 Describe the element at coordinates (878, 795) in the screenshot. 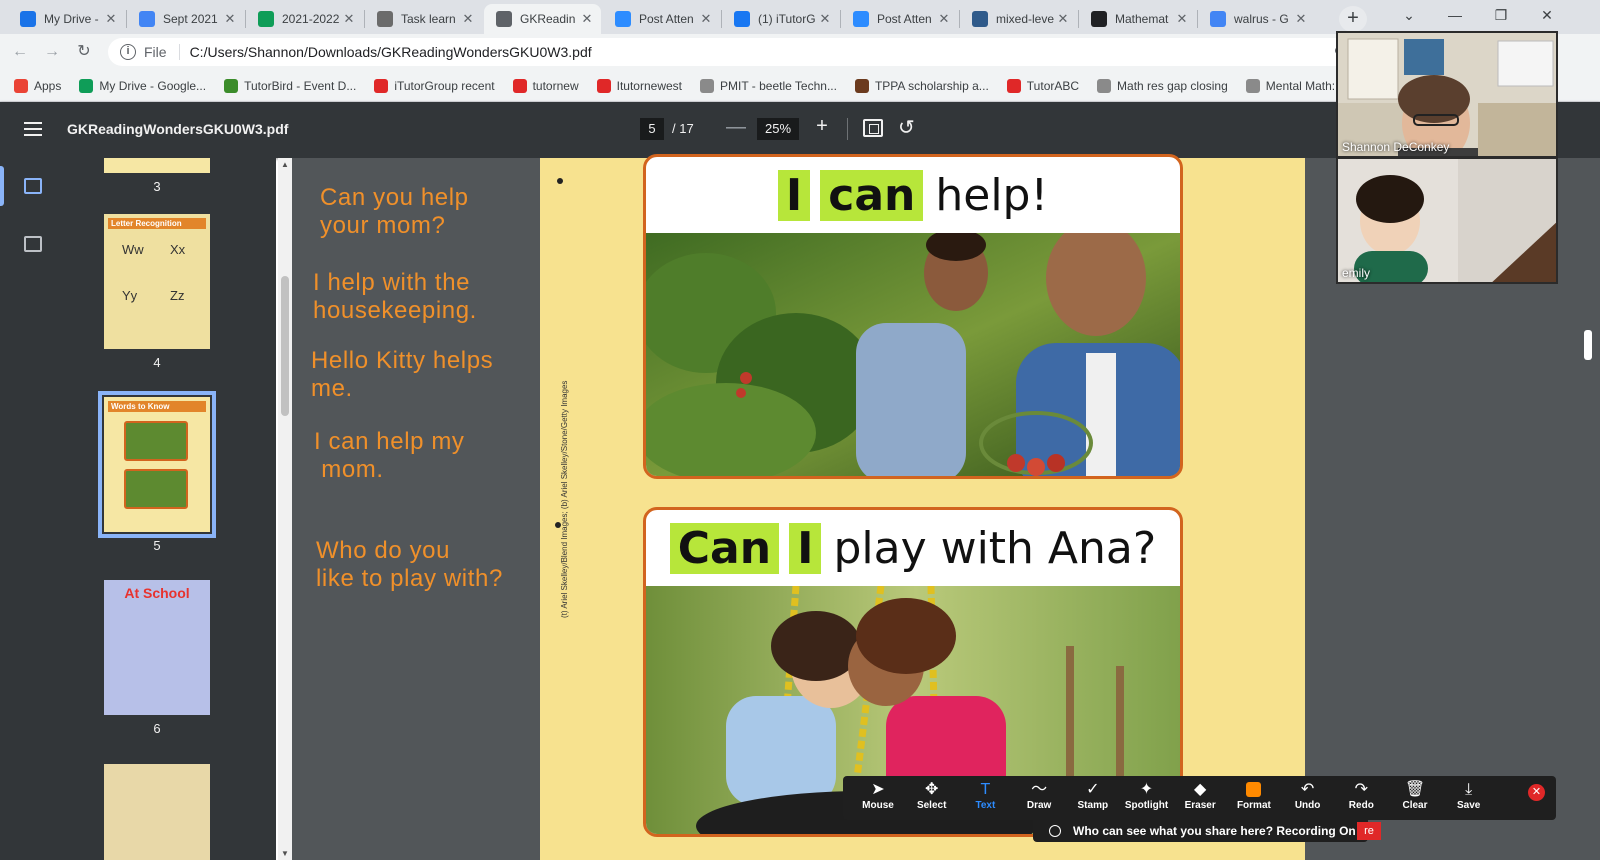

I see `annotation-mouse-button: ➤ Mouse` at that location.